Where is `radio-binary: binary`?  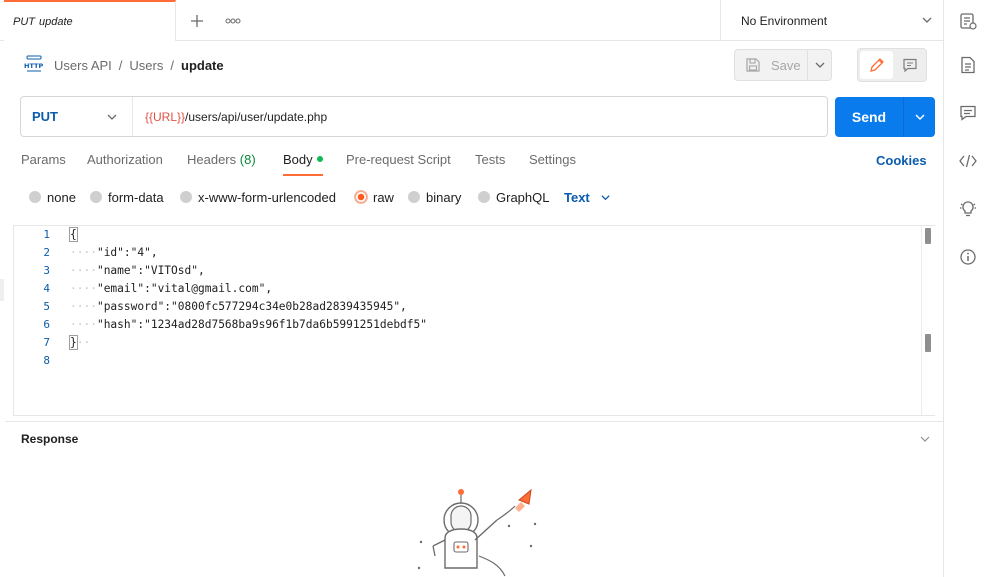
radio-binary: binary is located at coordinates (434, 197).